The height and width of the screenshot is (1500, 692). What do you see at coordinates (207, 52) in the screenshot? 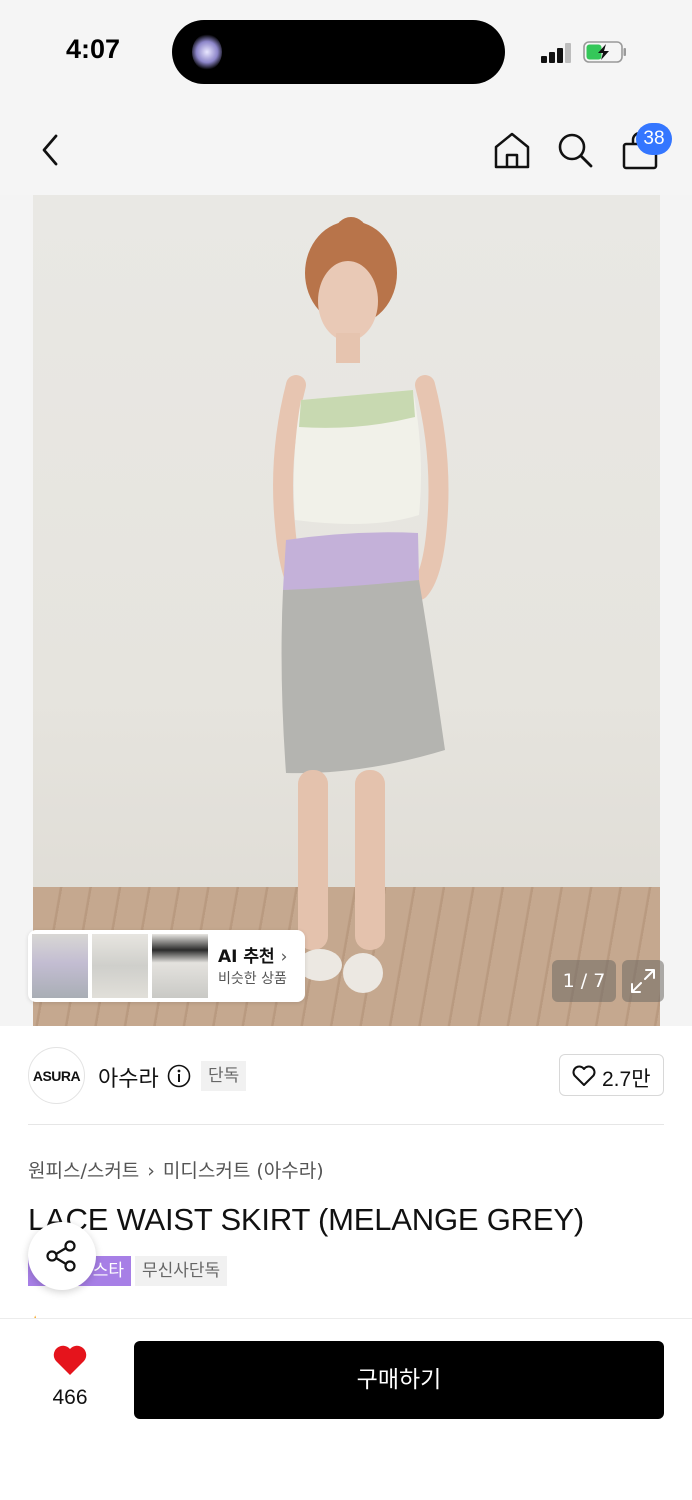
I see `flashlight-icon` at bounding box center [207, 52].